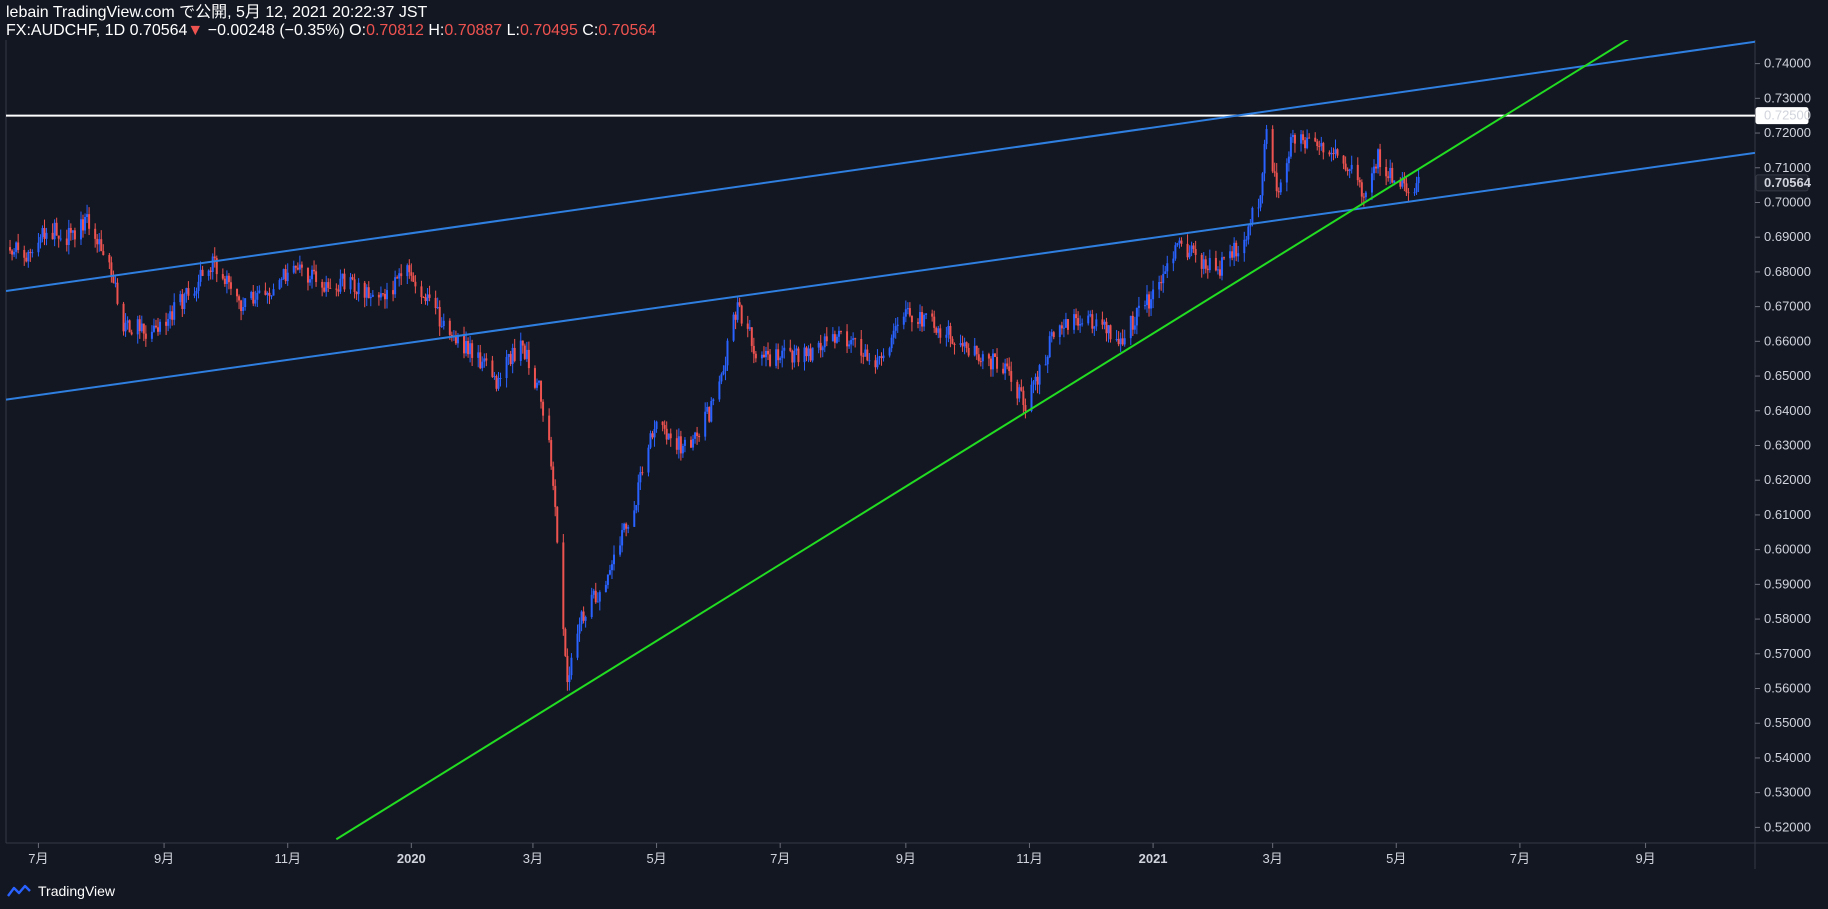  Describe the element at coordinates (1787, 757) in the screenshot. I see `y-tick-label: 0.54000` at that location.